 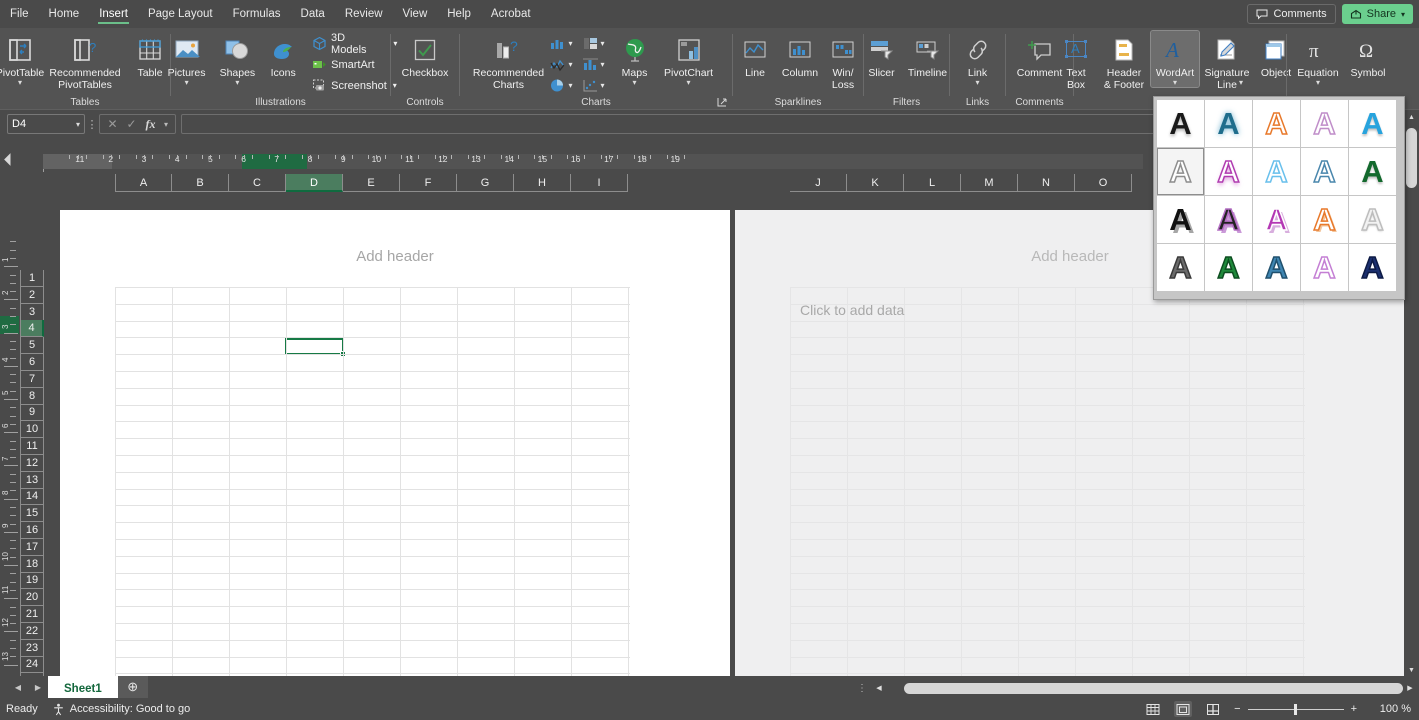 What do you see at coordinates (32, 295) in the screenshot?
I see `row-header-2: 2` at bounding box center [32, 295].